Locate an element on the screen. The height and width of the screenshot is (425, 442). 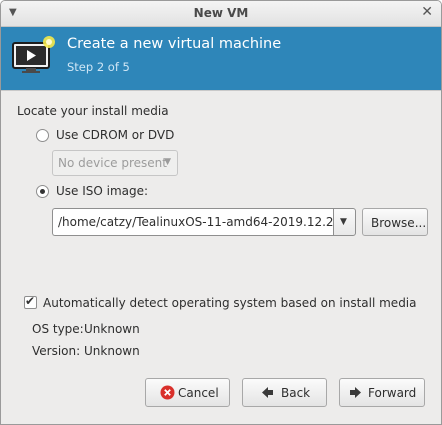
iso-radio is located at coordinates (42, 191).